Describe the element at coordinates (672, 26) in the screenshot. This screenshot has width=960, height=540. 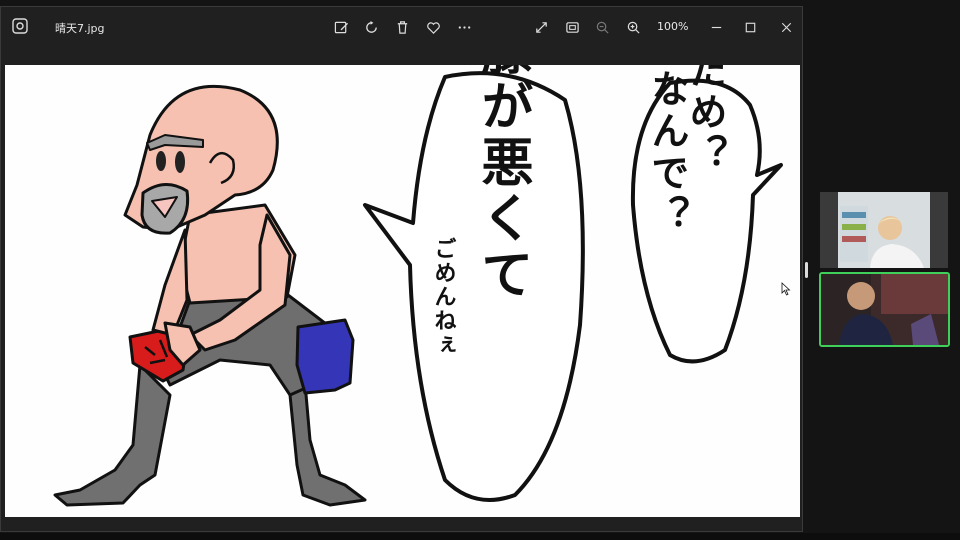
I see `zoom-level: 100%` at that location.